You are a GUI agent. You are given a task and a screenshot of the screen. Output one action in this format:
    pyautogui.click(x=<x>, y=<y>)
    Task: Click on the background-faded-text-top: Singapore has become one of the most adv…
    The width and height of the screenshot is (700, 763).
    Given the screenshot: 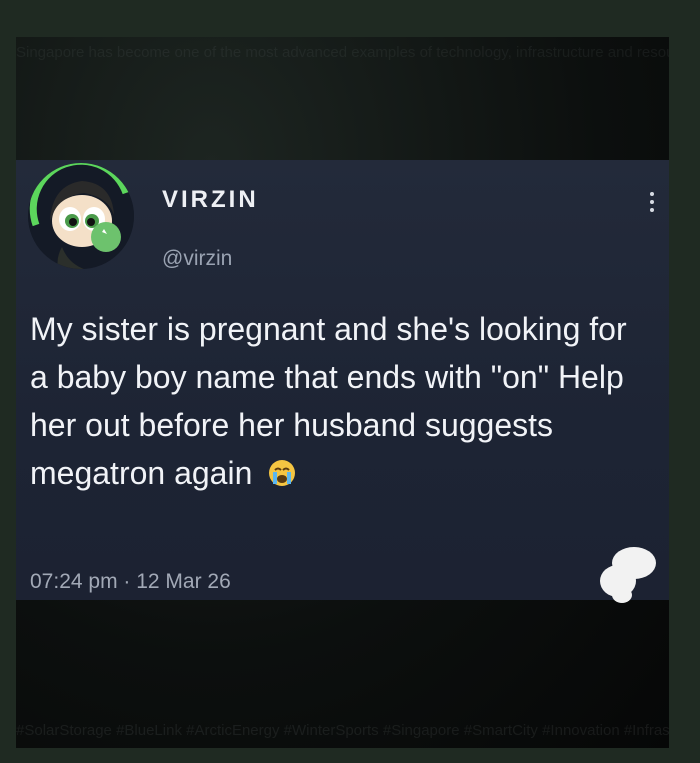 What is the action you would take?
    pyautogui.click(x=342, y=52)
    